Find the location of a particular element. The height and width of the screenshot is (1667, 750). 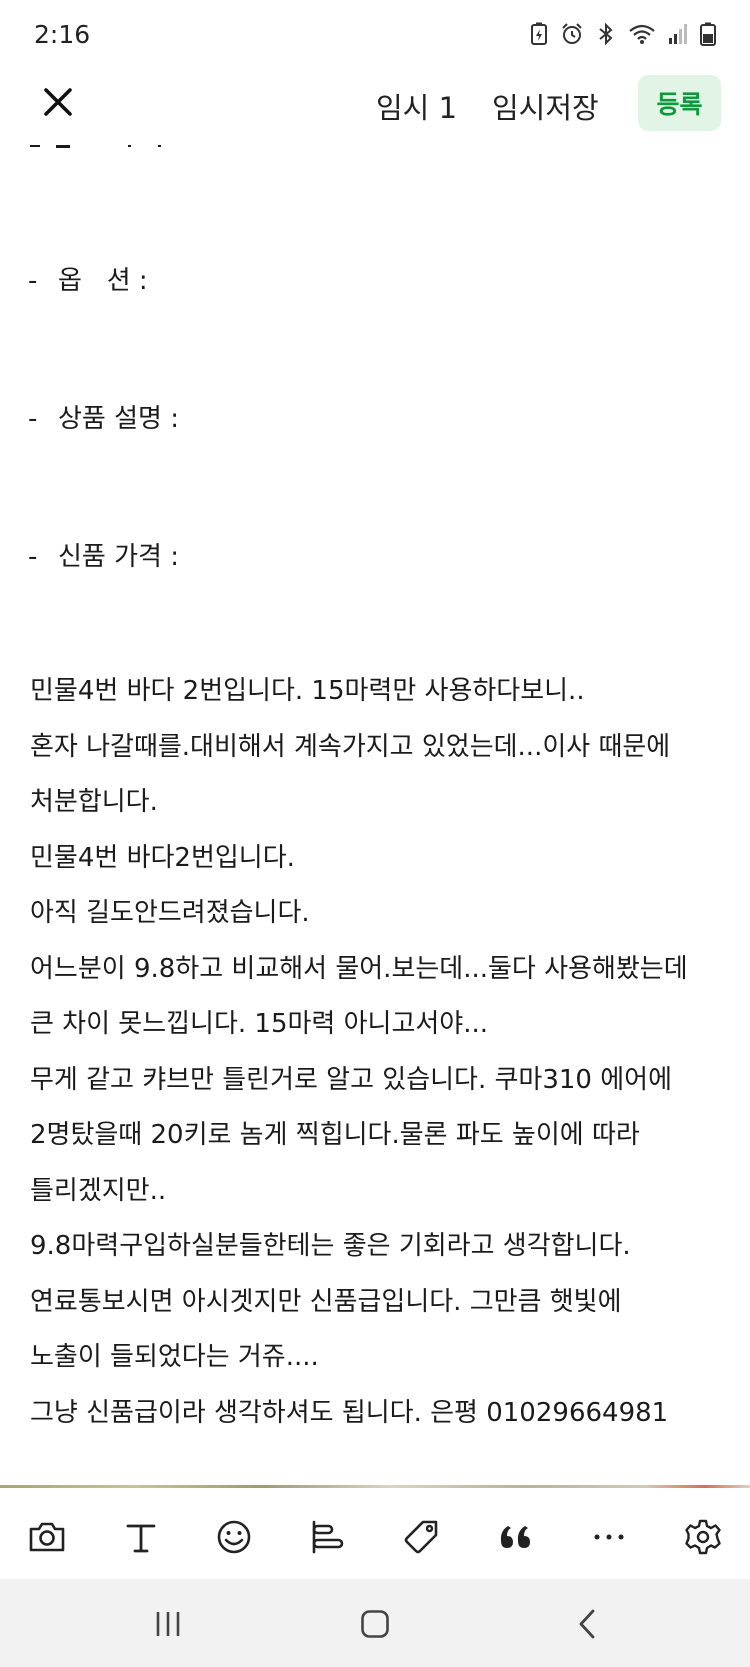

temp-save-button: 임시저장 is located at coordinates (545, 106).